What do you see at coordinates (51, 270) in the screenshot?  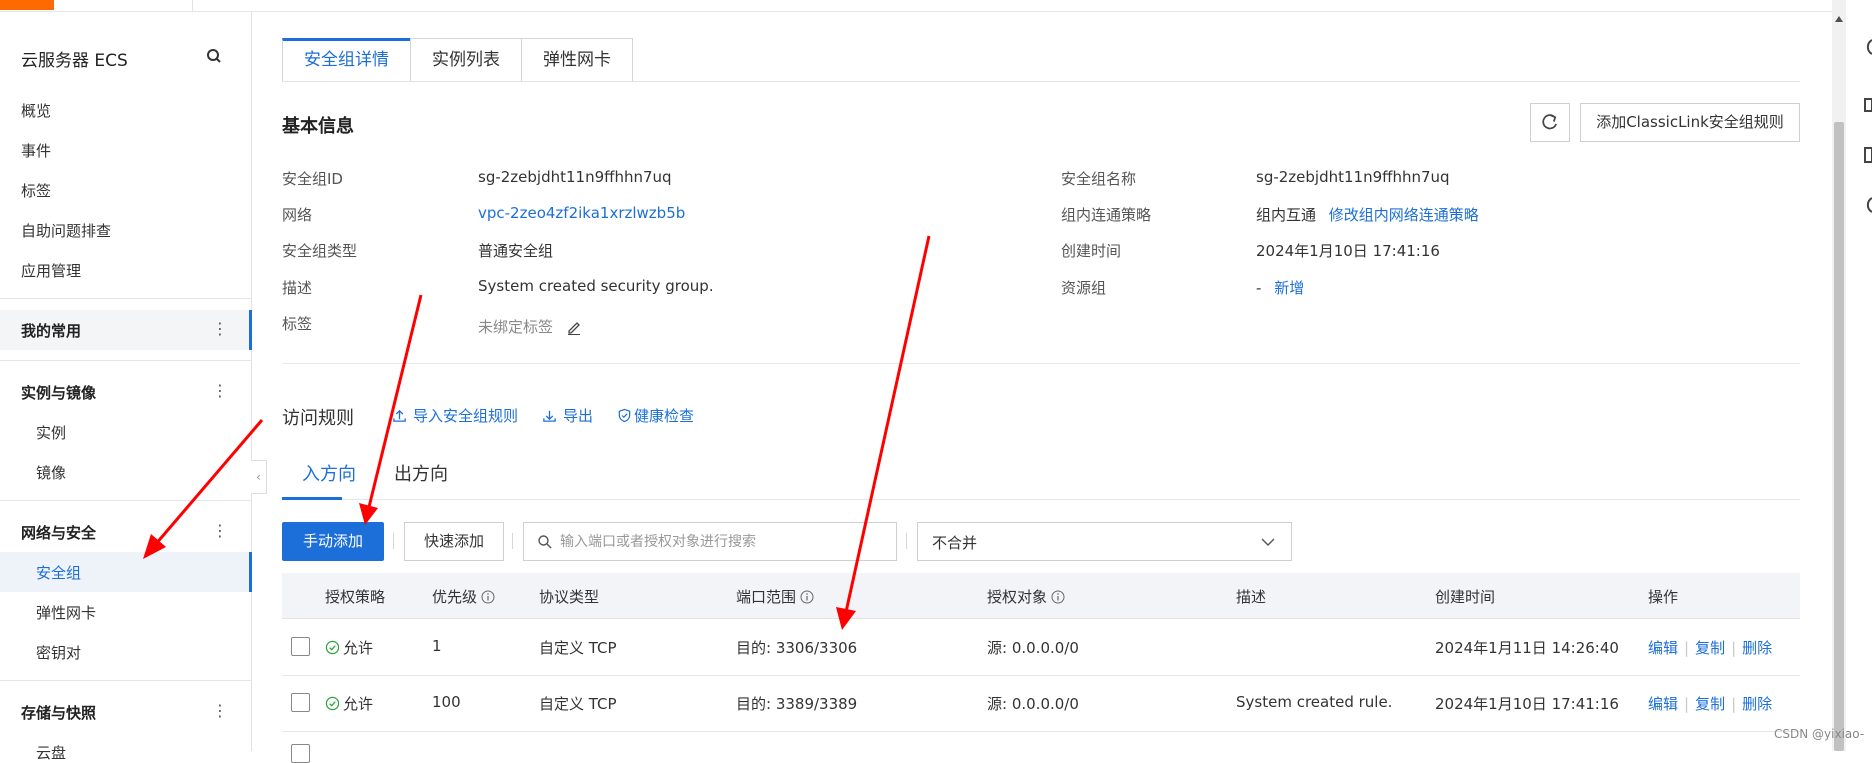 I see `sidebar-item-app-management: 应用管理` at bounding box center [51, 270].